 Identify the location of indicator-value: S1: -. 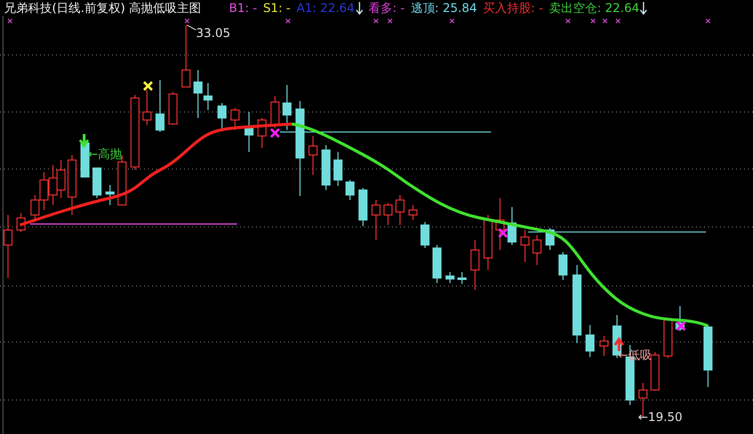
(277, 8).